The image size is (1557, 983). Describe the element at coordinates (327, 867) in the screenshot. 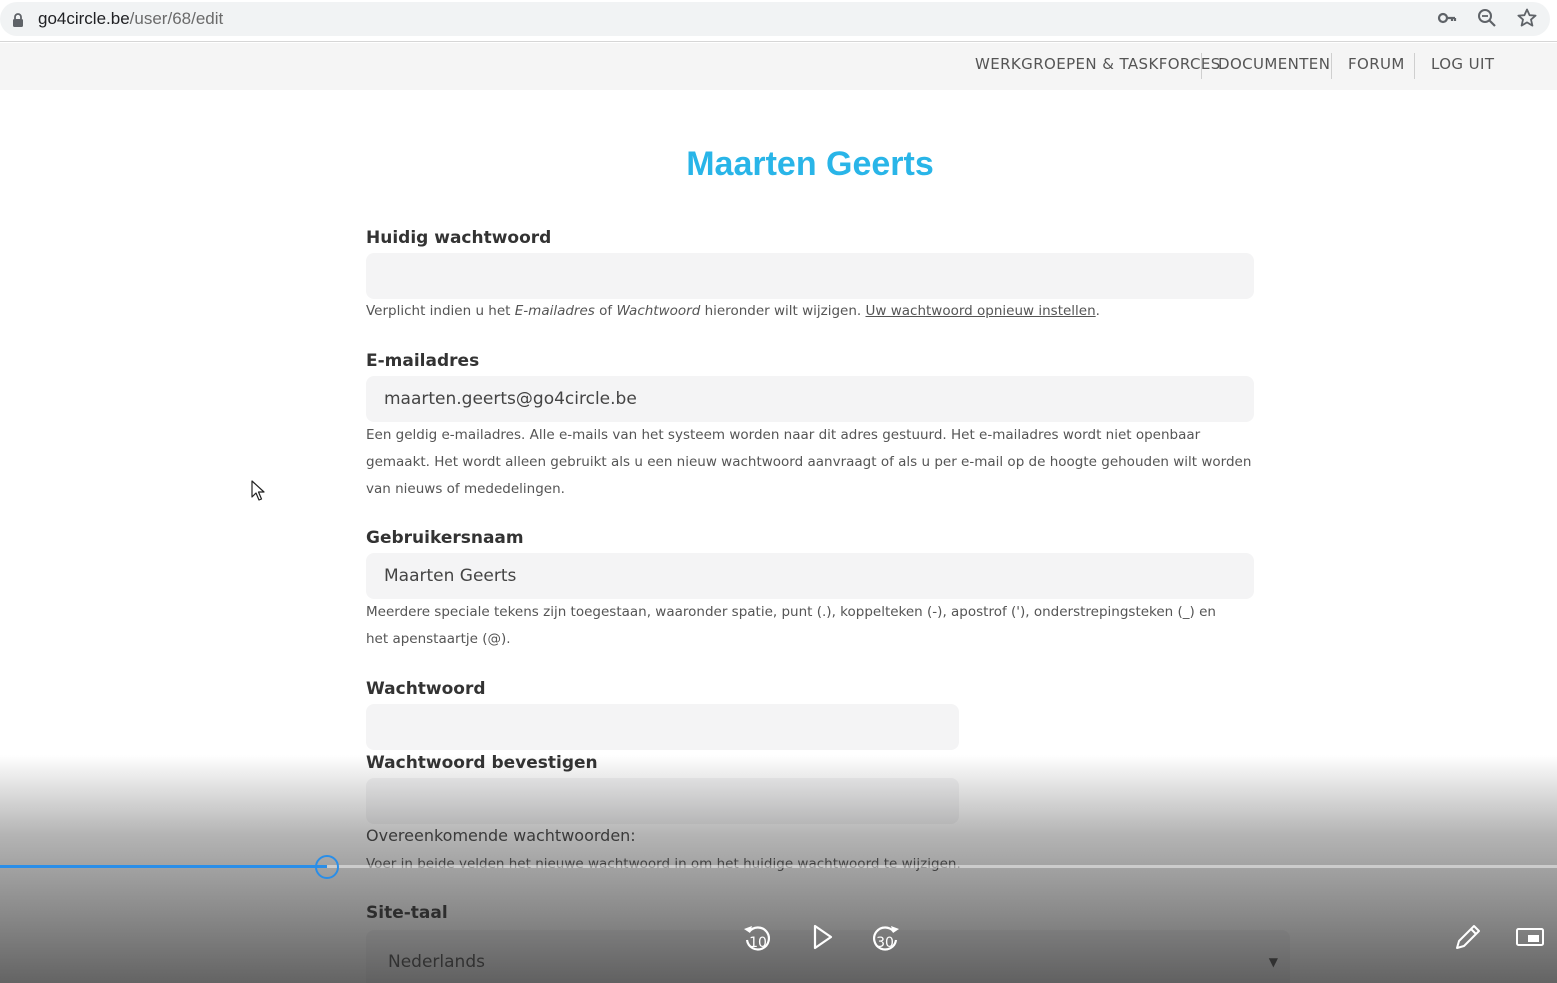

I see `progress-thumb` at that location.